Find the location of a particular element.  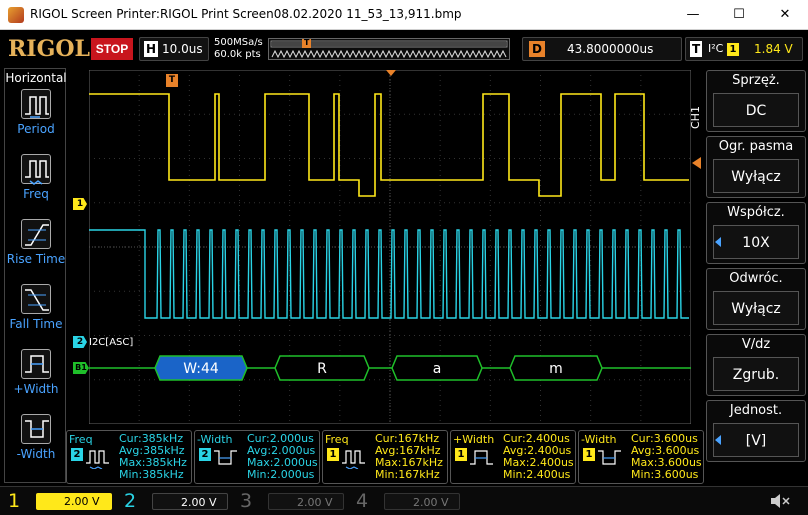

delay-label: D is located at coordinates (537, 49).